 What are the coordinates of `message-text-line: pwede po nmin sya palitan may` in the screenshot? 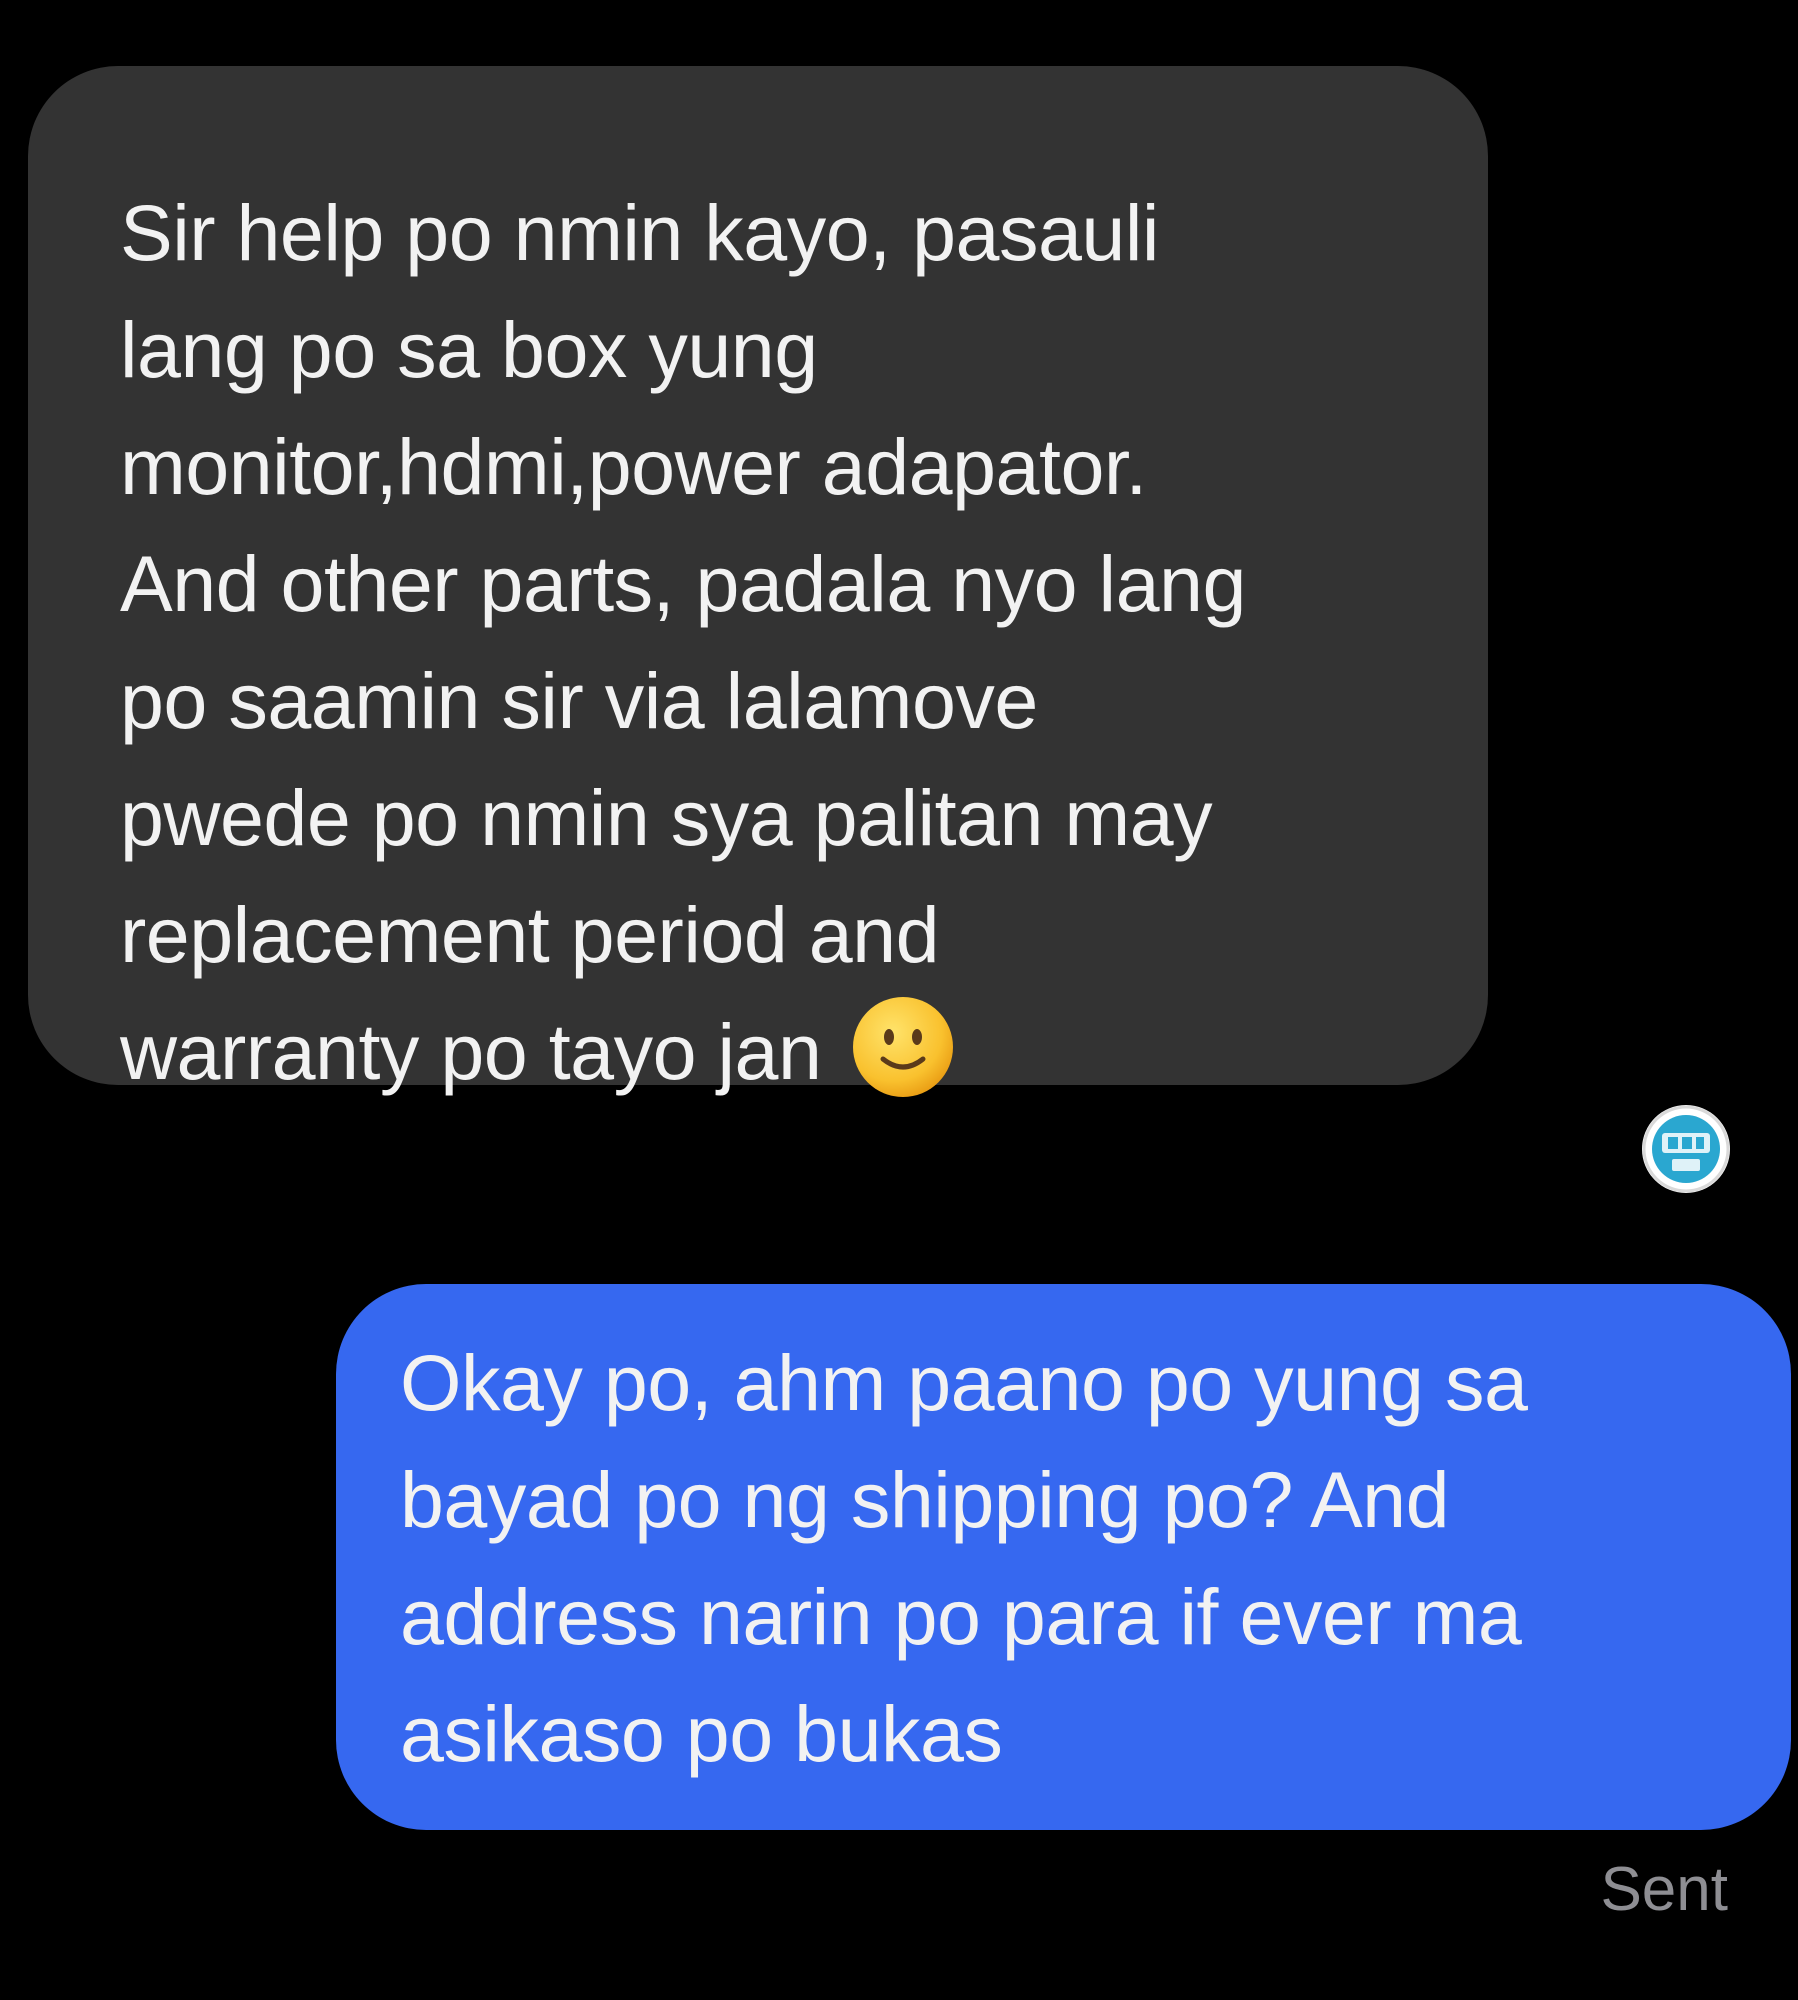 It's located at (666, 817).